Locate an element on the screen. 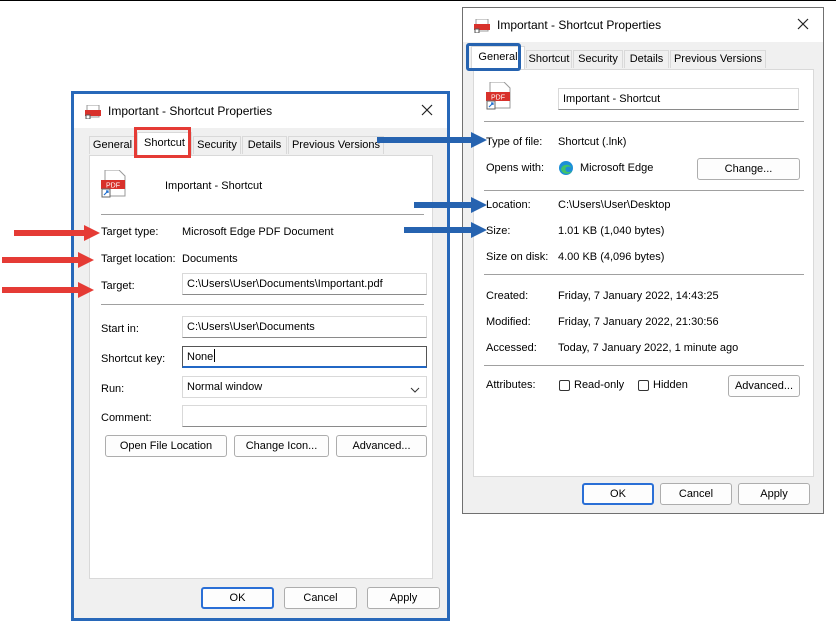 This screenshot has width=836, height=628. target-input: C:\Users\User\Documents\Important.pdf is located at coordinates (304, 284).